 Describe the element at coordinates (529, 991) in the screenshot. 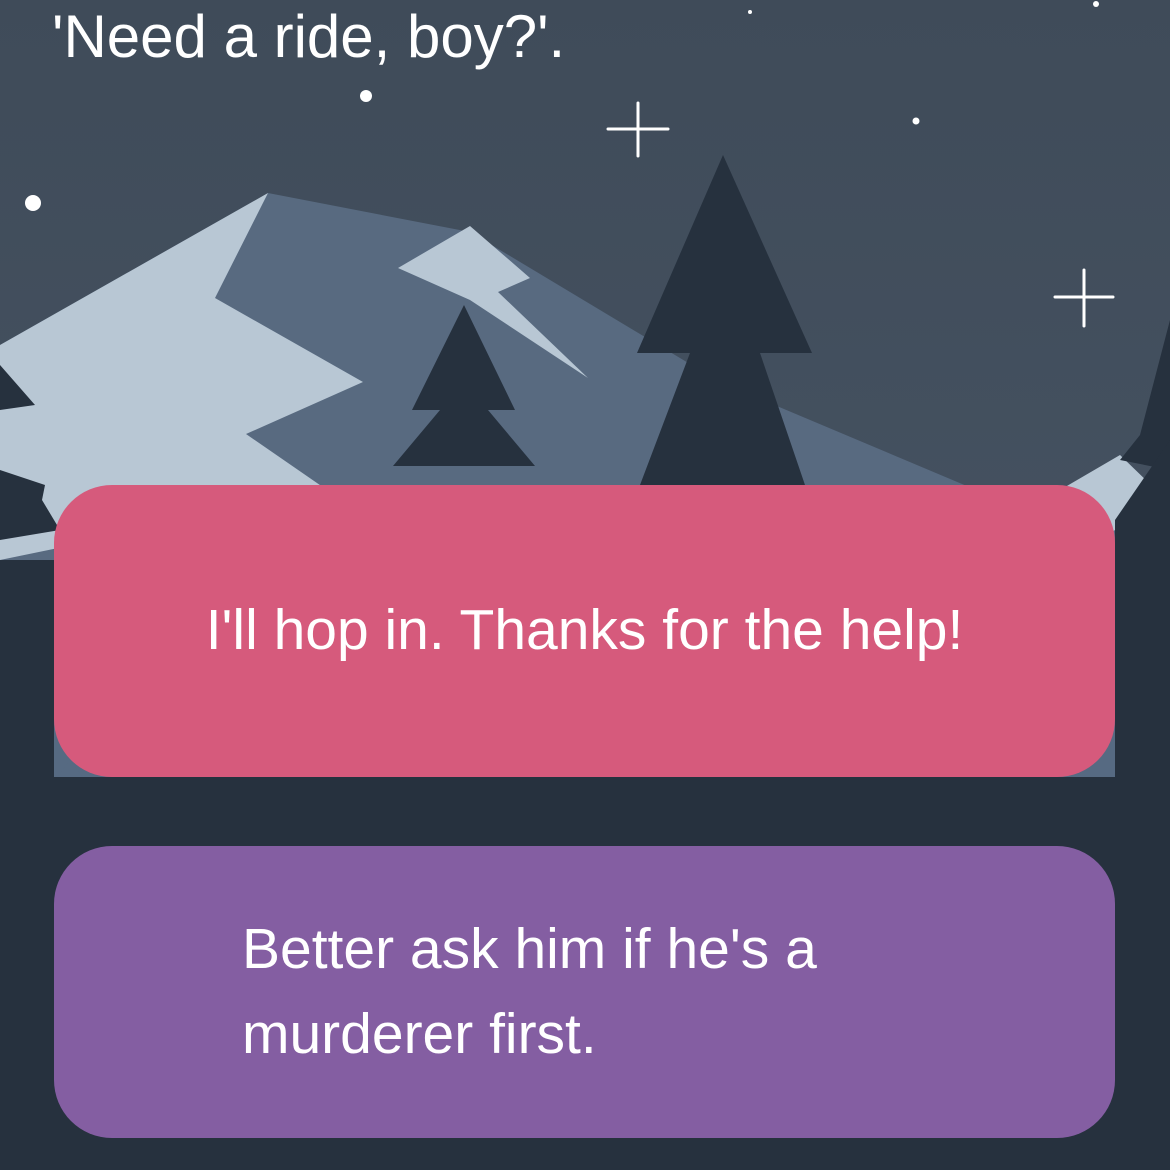

I see `choice-label: Better ask him if he's a murderer first.` at that location.